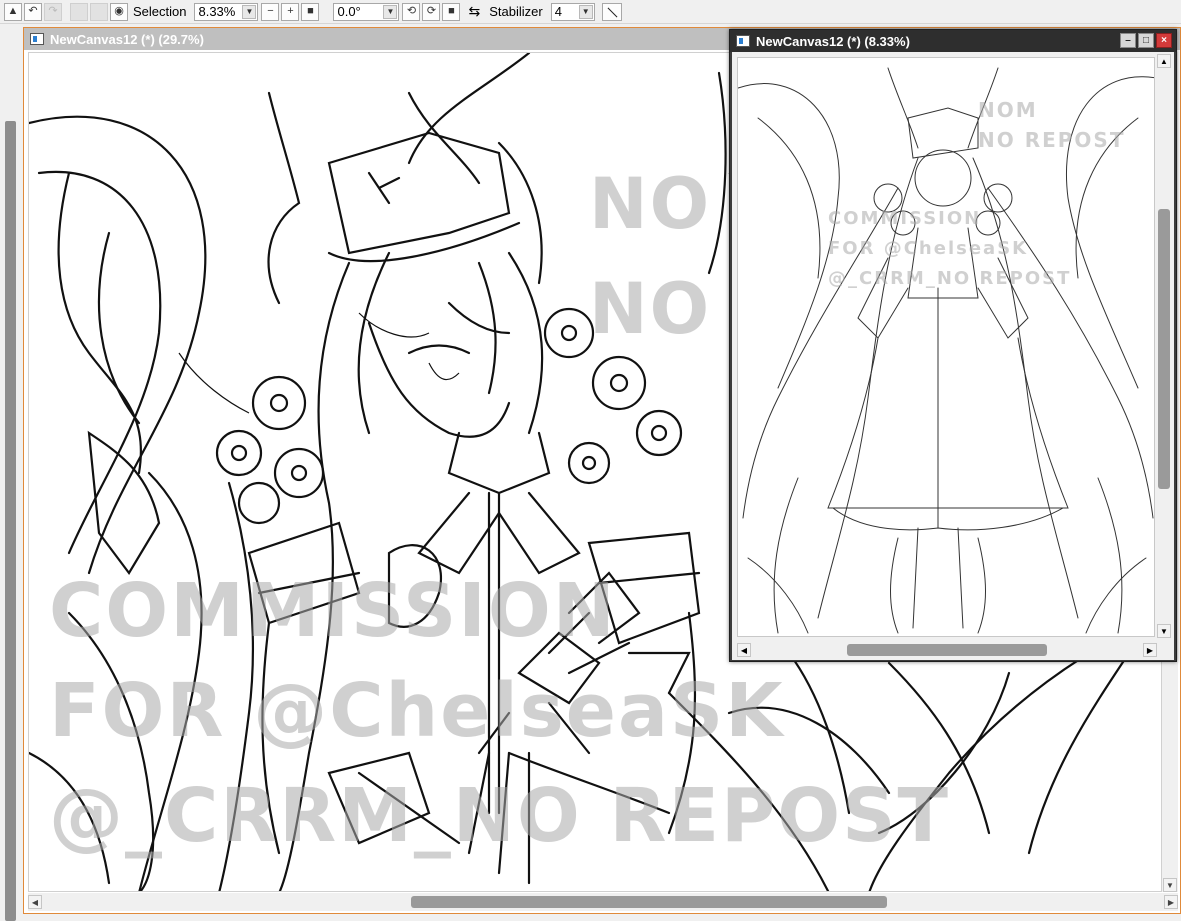 This screenshot has width=1181, height=921. What do you see at coordinates (474, 11) in the screenshot?
I see `flip-icon: ⇆` at bounding box center [474, 11].